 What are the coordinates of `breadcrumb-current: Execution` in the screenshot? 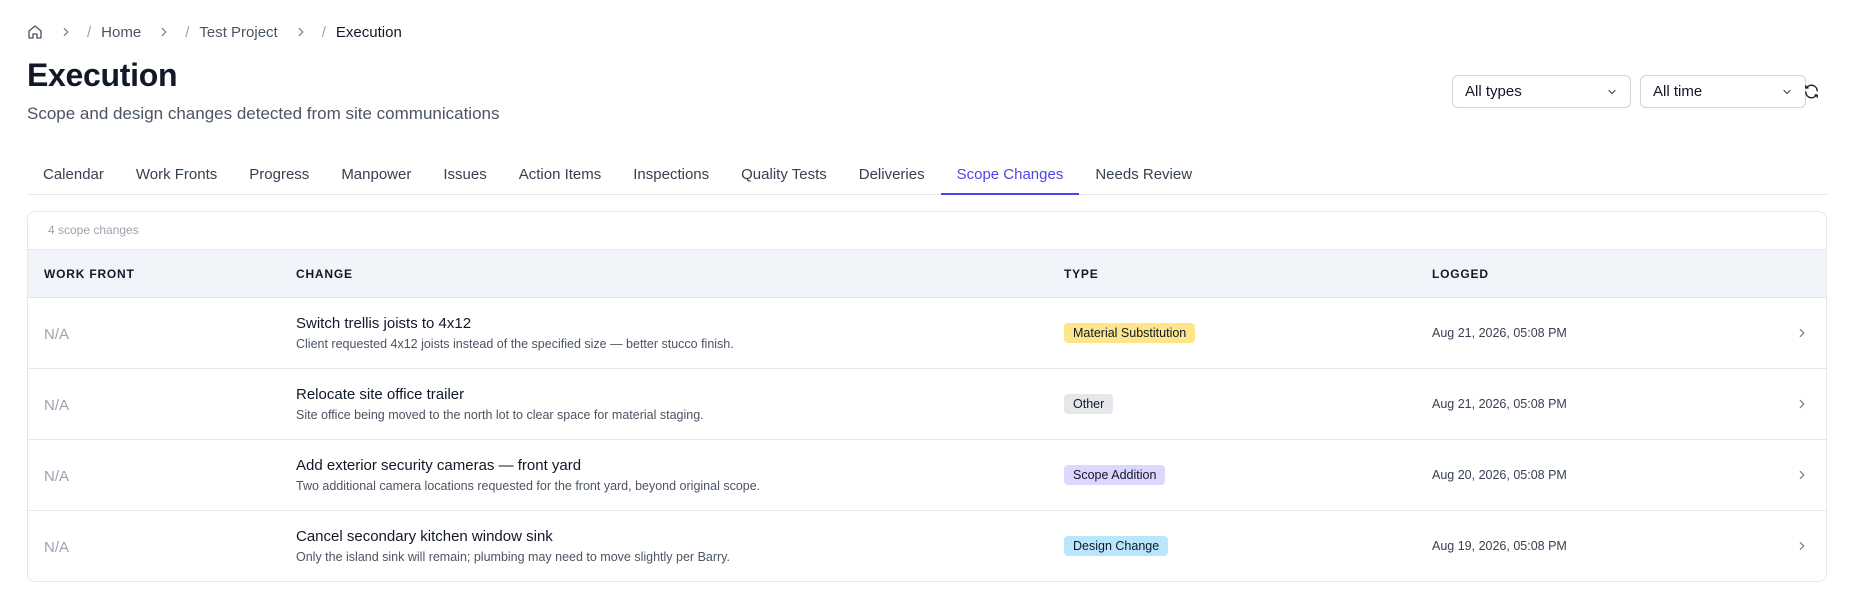 It's located at (368, 32).